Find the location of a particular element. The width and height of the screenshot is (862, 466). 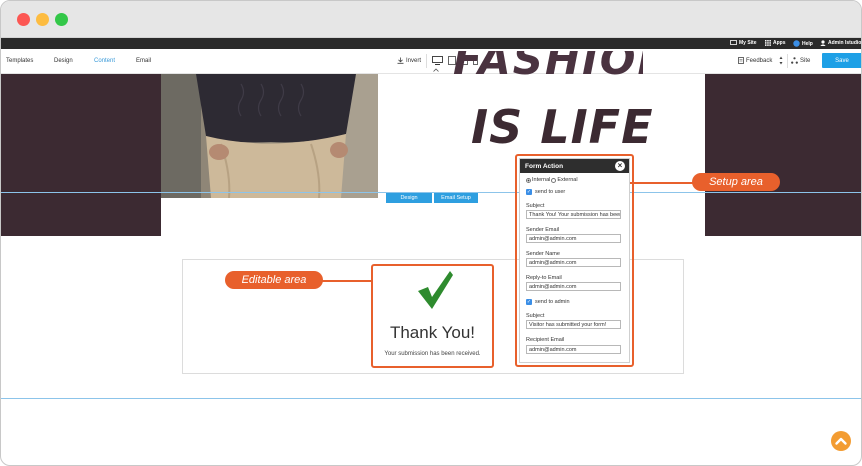

download-icon is located at coordinates (400, 60).